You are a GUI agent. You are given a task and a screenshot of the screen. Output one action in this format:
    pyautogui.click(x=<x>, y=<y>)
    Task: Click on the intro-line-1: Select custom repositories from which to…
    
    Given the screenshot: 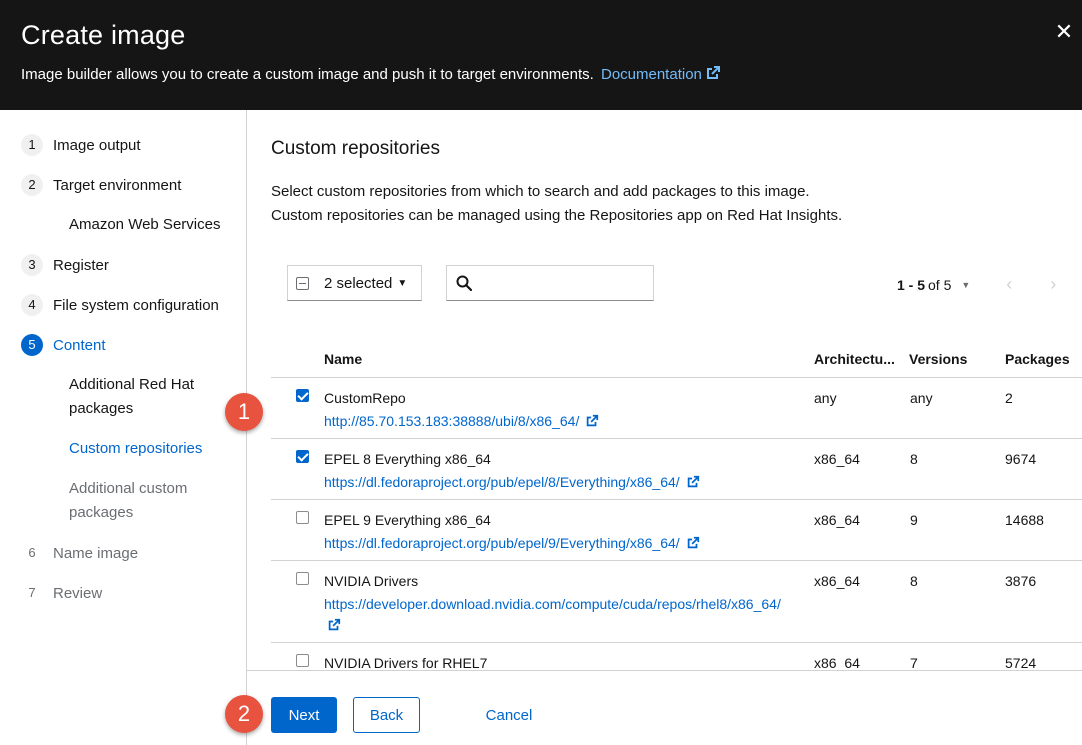 What is the action you would take?
    pyautogui.click(x=540, y=191)
    